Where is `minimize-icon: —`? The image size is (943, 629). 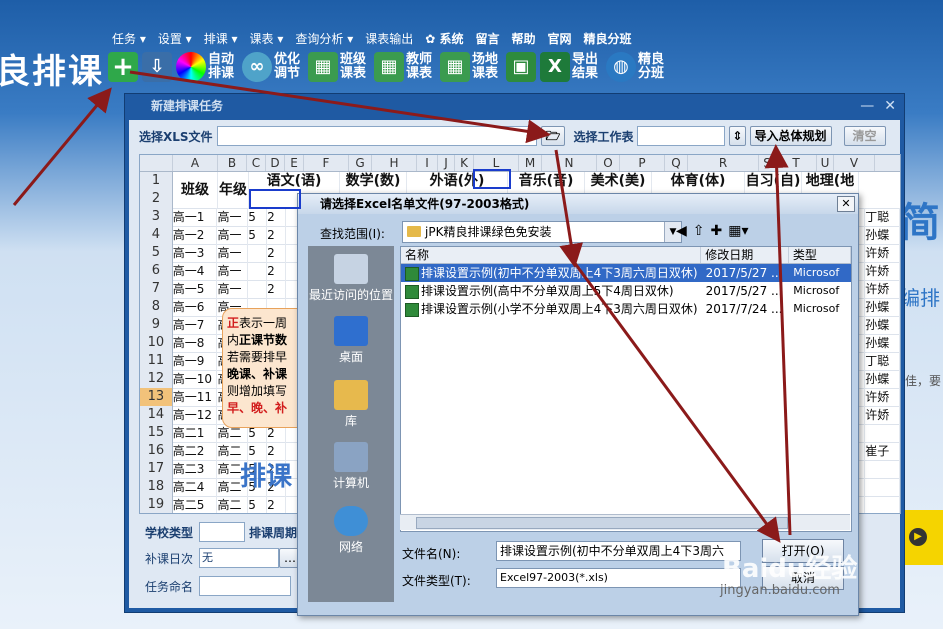
minimize-icon: — is located at coordinates (867, 106).